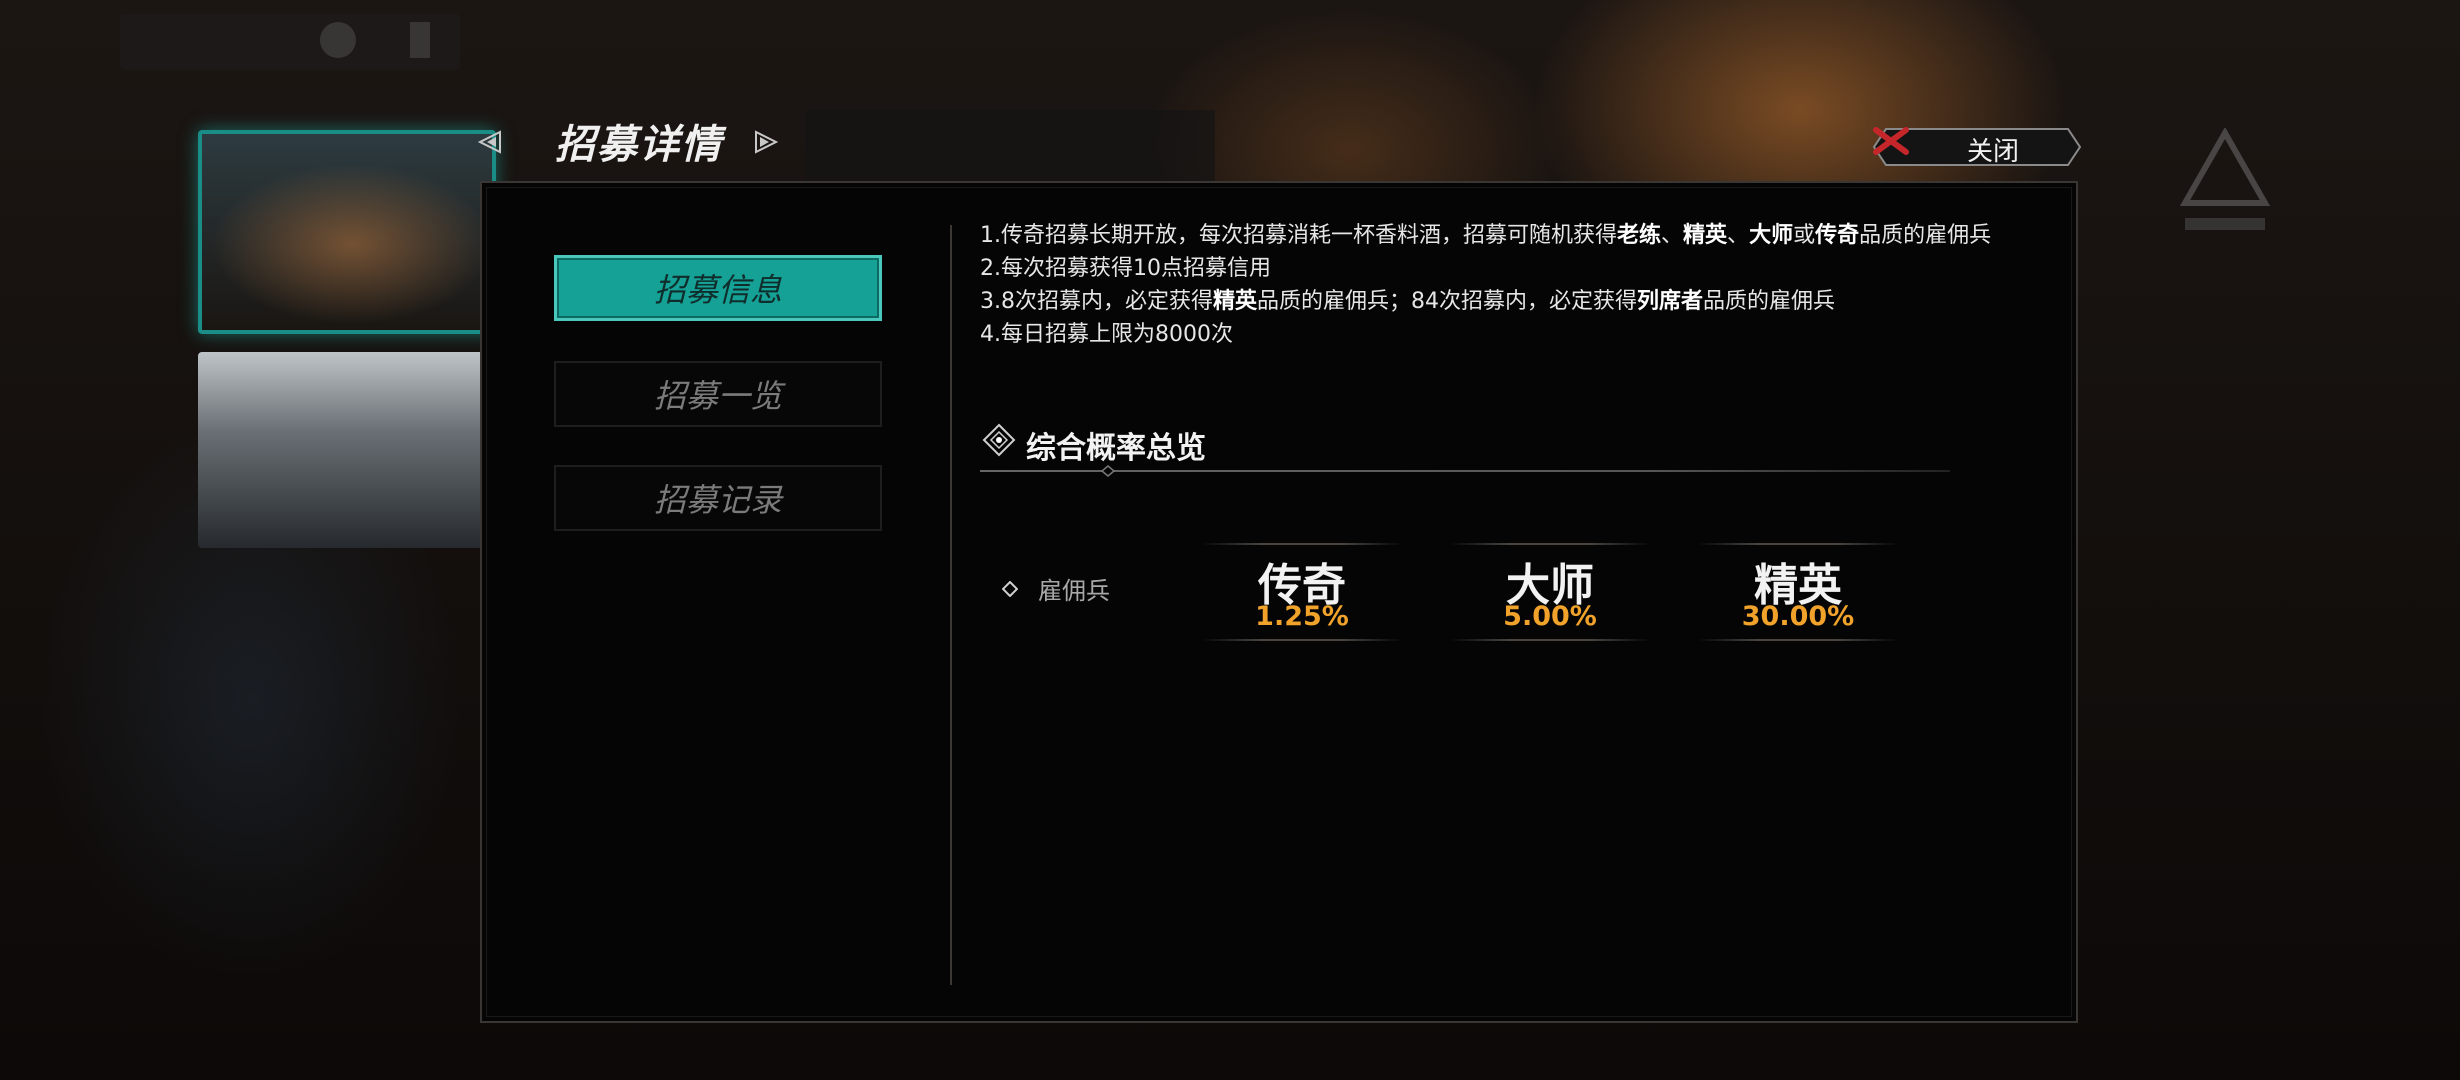  What do you see at coordinates (1106, 334) in the screenshot?
I see `rule-4: 4.每日招募上限为8000次` at bounding box center [1106, 334].